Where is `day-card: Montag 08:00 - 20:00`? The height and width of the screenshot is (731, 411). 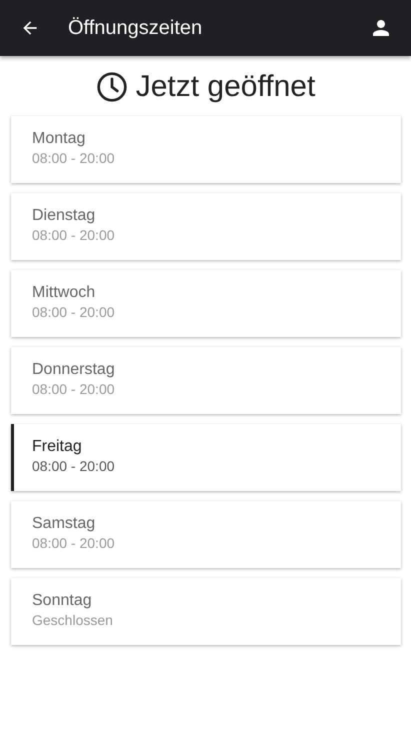 day-card: Montag 08:00 - 20:00 is located at coordinates (206, 149).